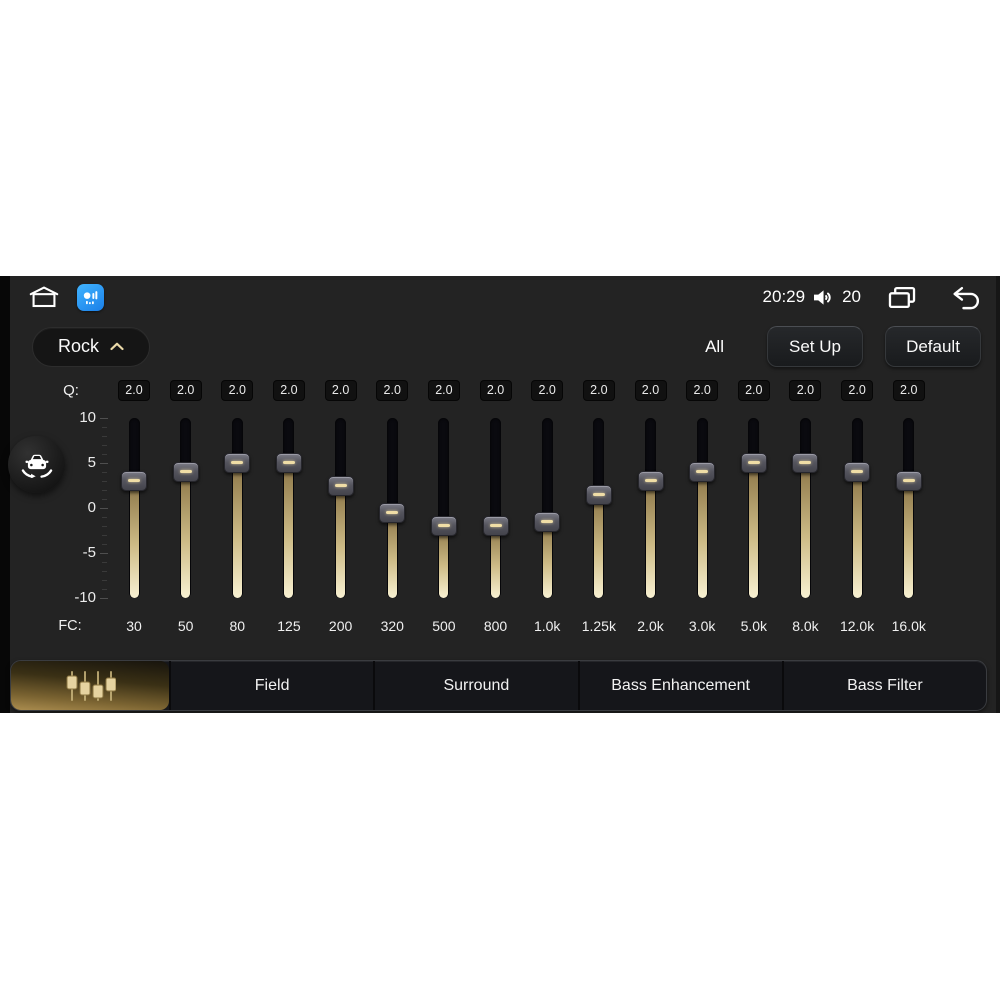 This screenshot has width=1000, height=1000. I want to click on tab-field: Field, so click(271, 685).